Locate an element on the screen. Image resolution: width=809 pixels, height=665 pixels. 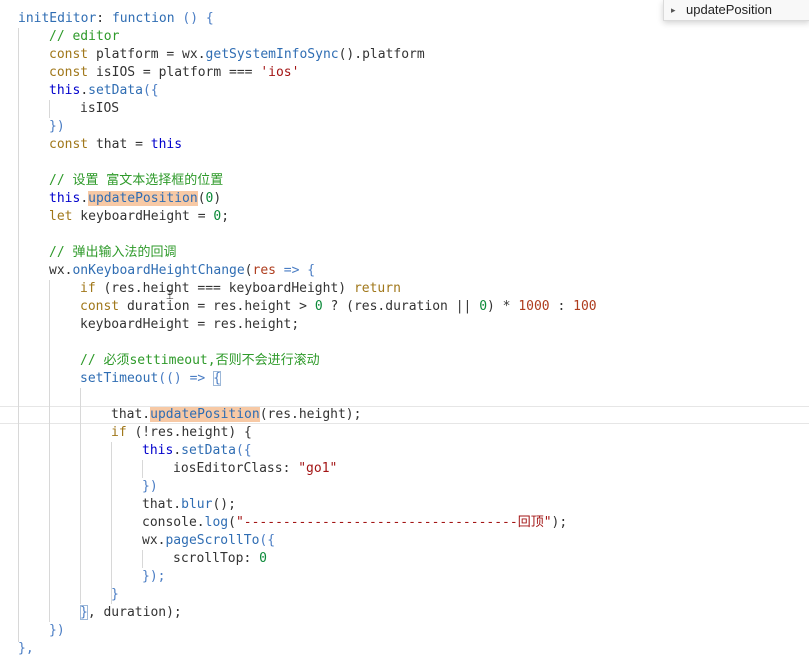
code-line: // 必须settimeout,否则不会进行滚动 is located at coordinates (200, 361).